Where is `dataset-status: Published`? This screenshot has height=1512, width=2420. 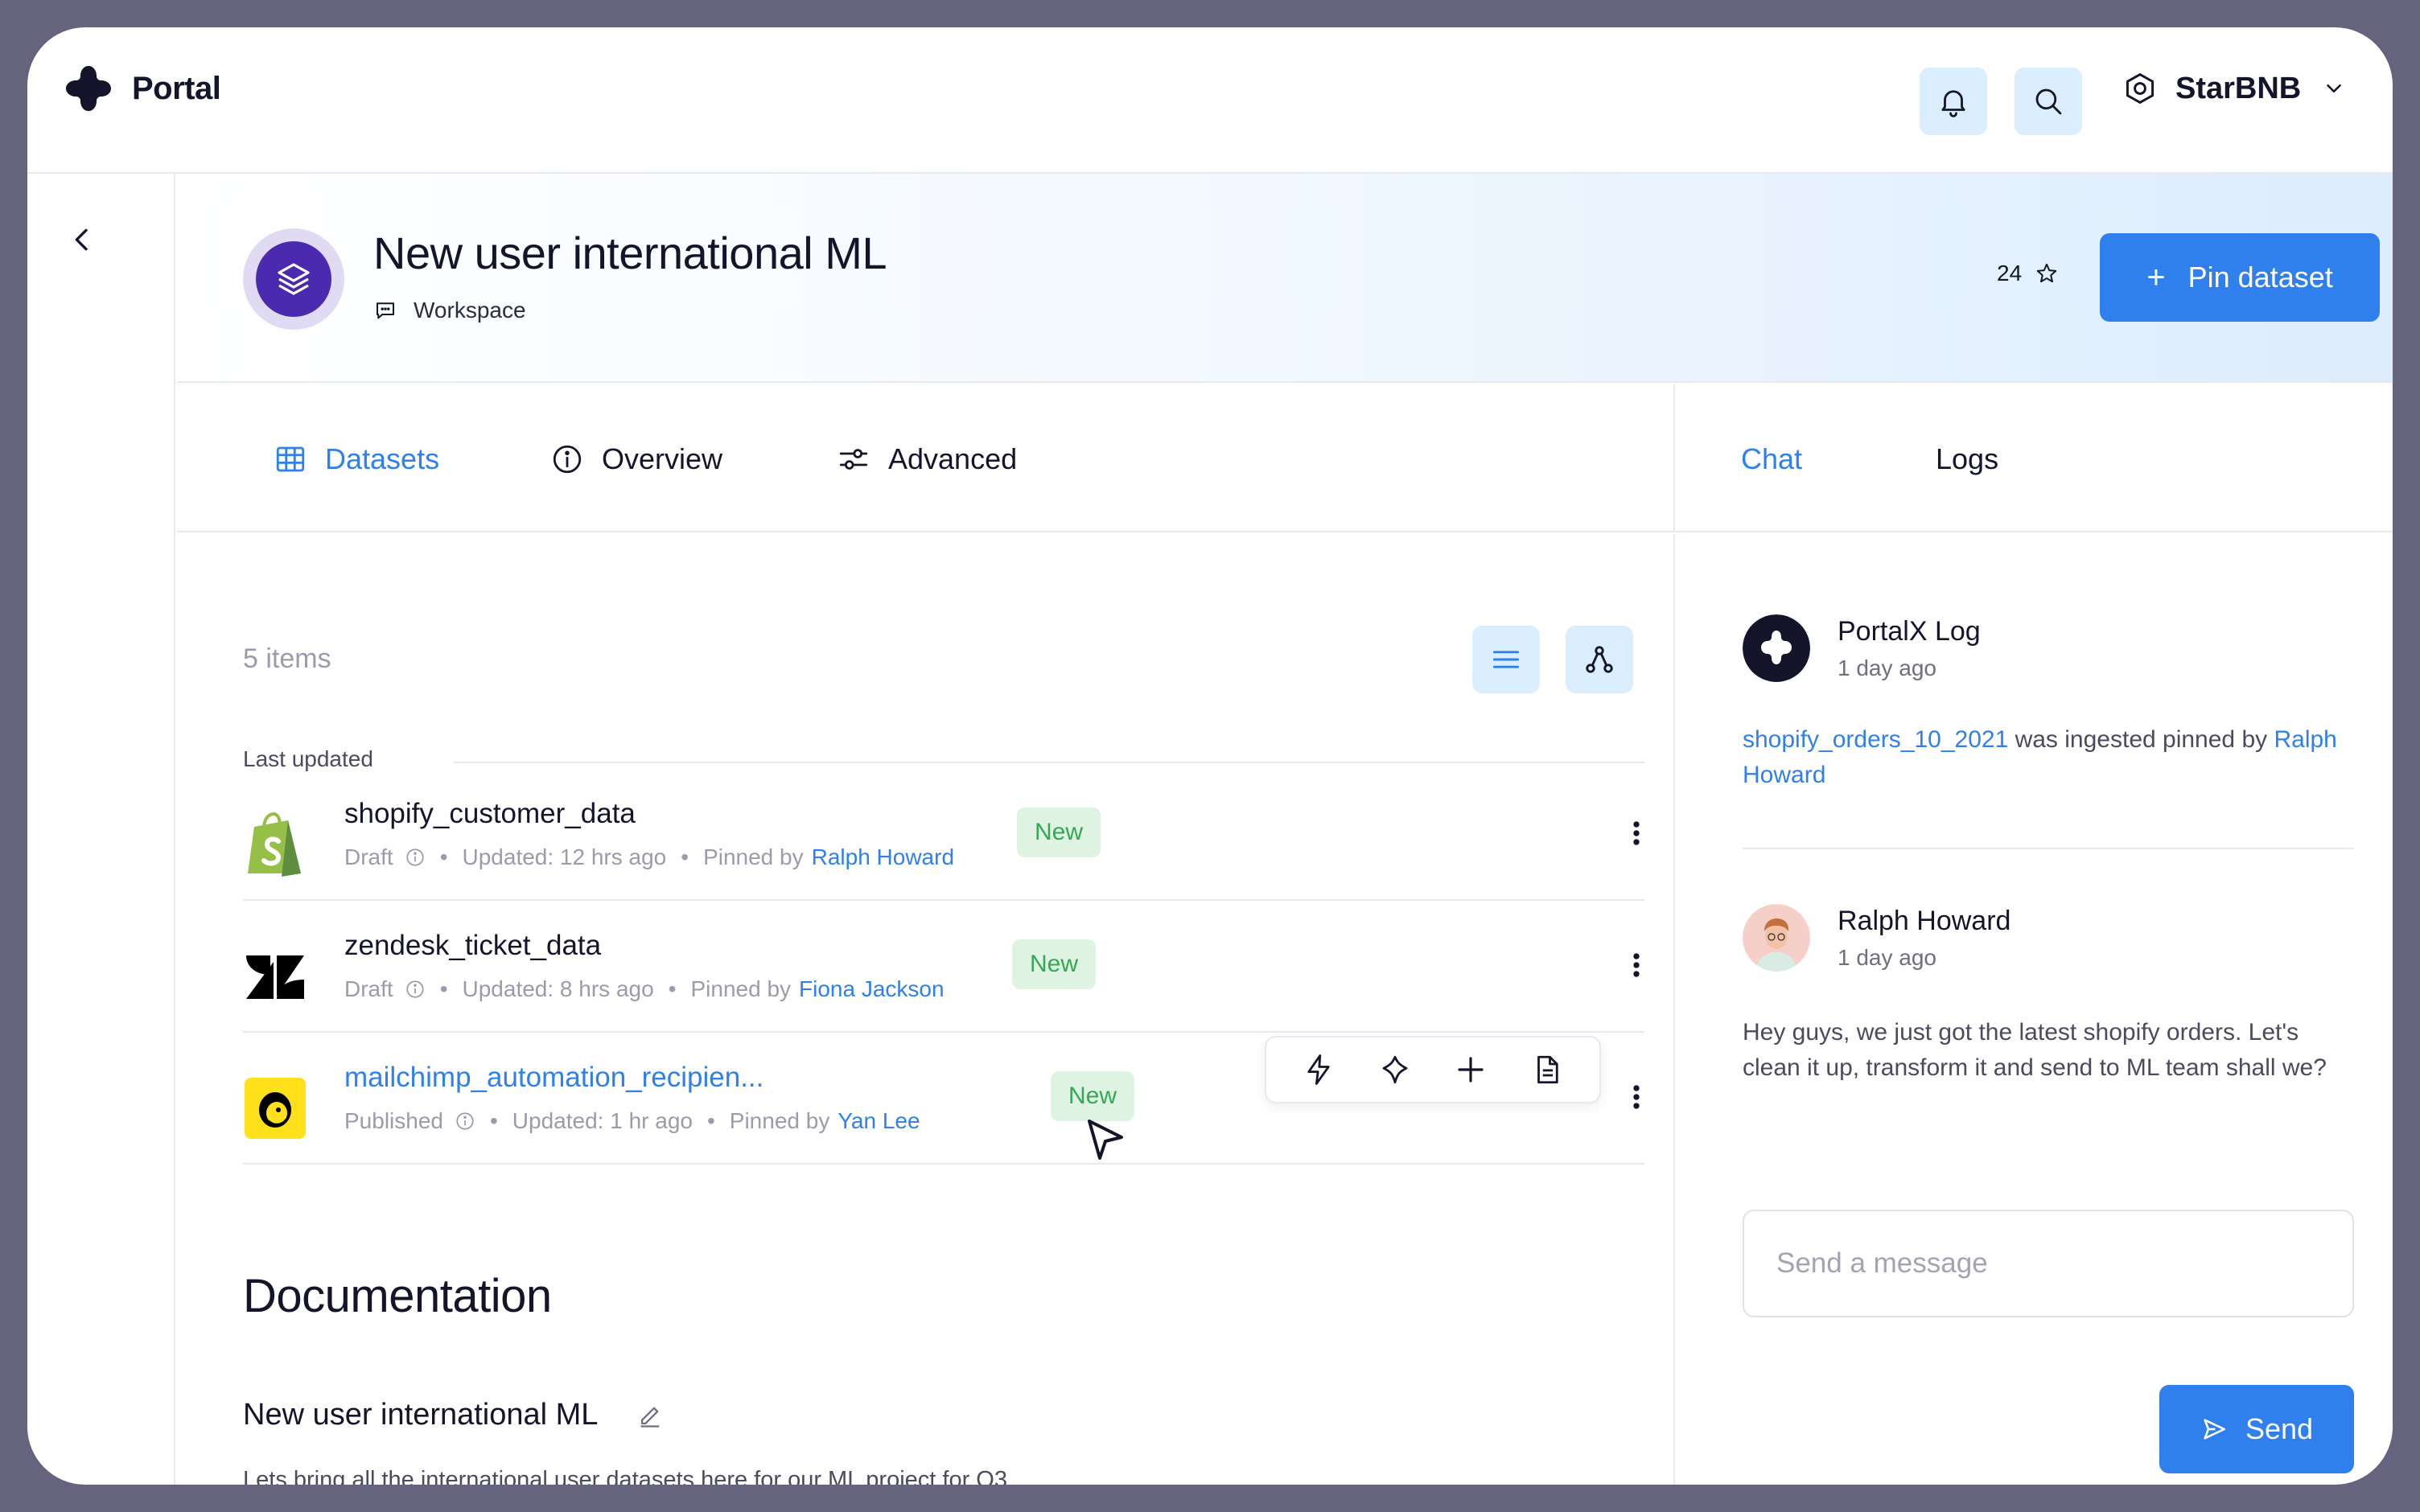
dataset-status: Published is located at coordinates (393, 1121).